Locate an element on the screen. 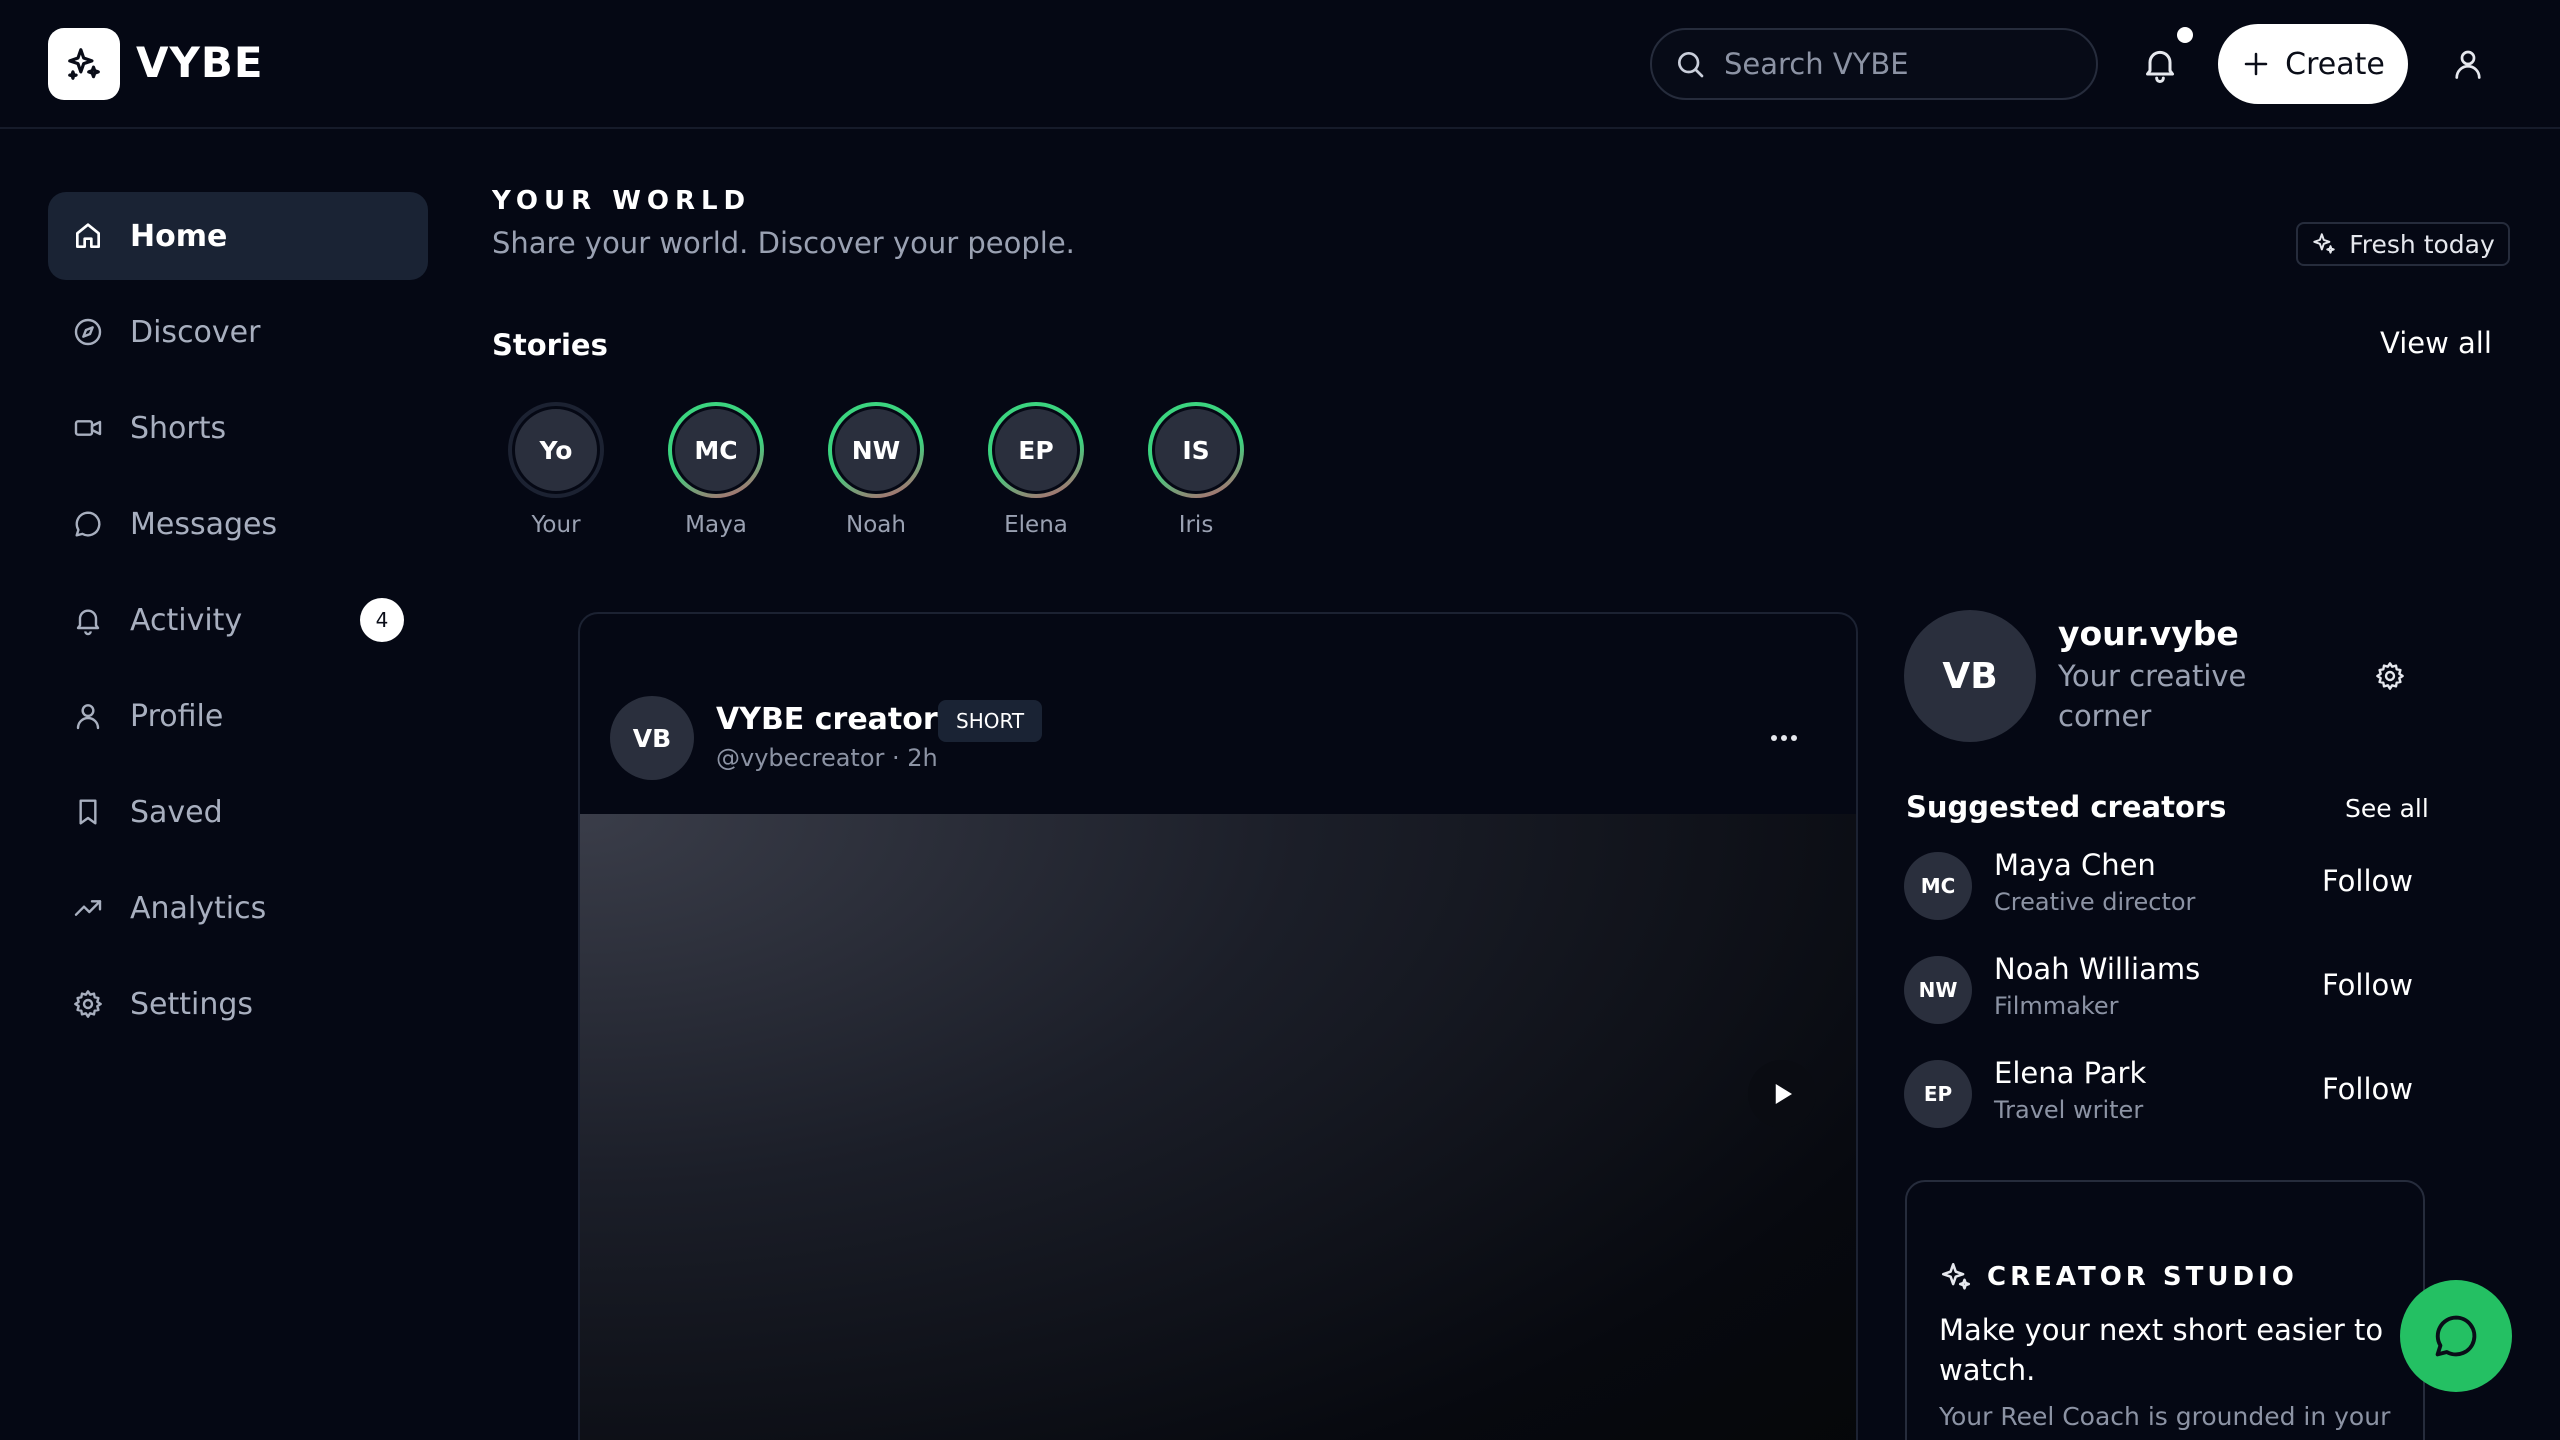 The width and height of the screenshot is (2560, 1440). search-bar is located at coordinates (1874, 64).